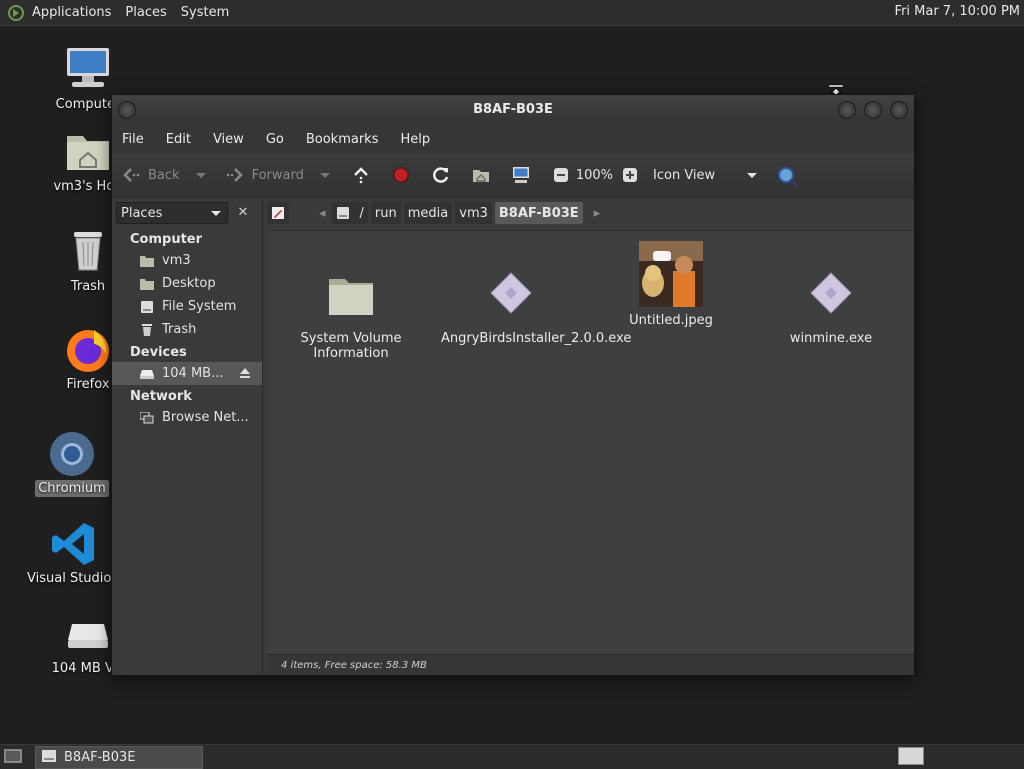  What do you see at coordinates (74, 544) in the screenshot?
I see `vscode-icon` at bounding box center [74, 544].